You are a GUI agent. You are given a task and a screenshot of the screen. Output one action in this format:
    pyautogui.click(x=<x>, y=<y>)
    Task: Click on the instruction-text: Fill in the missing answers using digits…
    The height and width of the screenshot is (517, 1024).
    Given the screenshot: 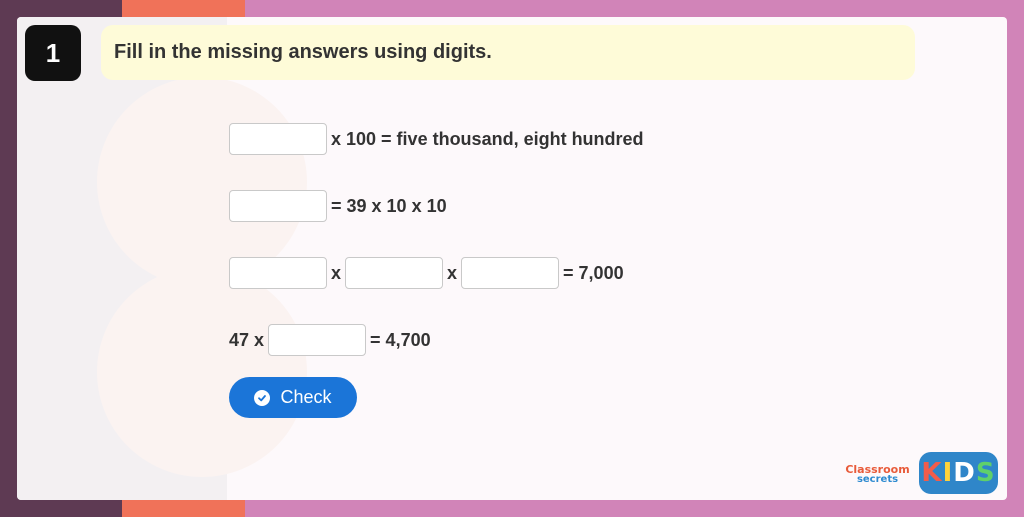 What is the action you would take?
    pyautogui.click(x=303, y=52)
    